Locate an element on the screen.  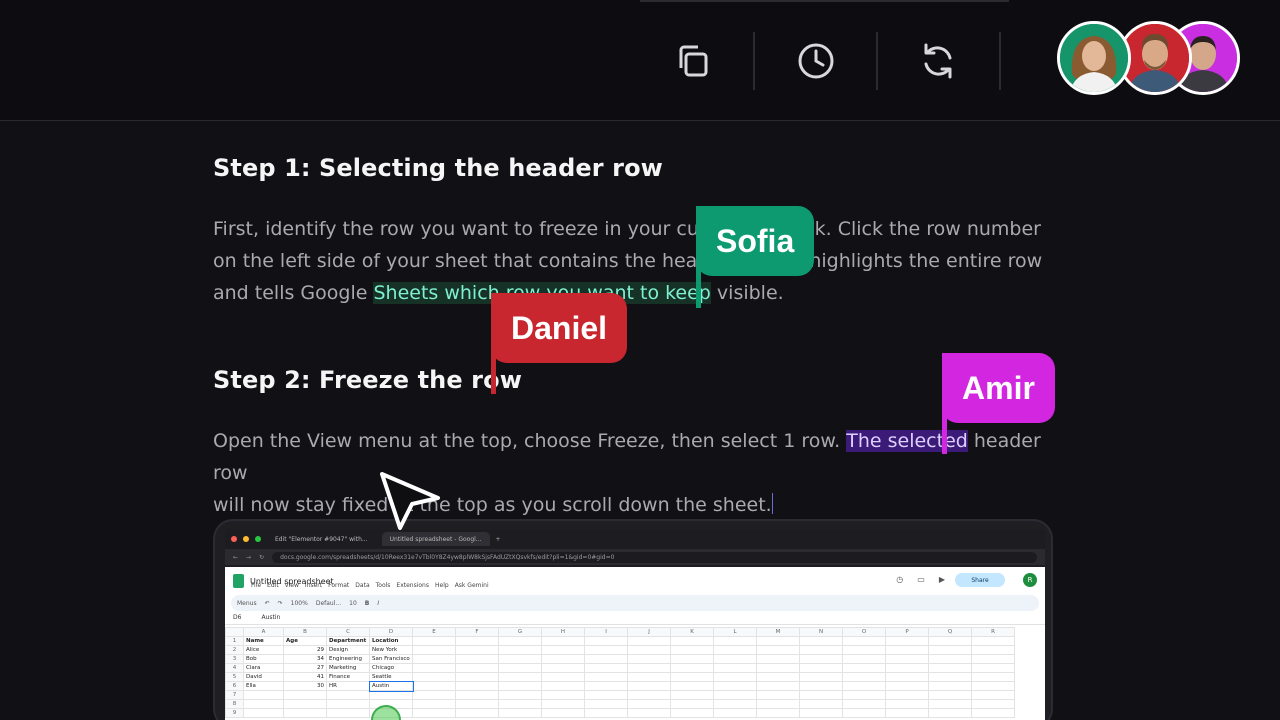
column-header: G is located at coordinates (520, 632).